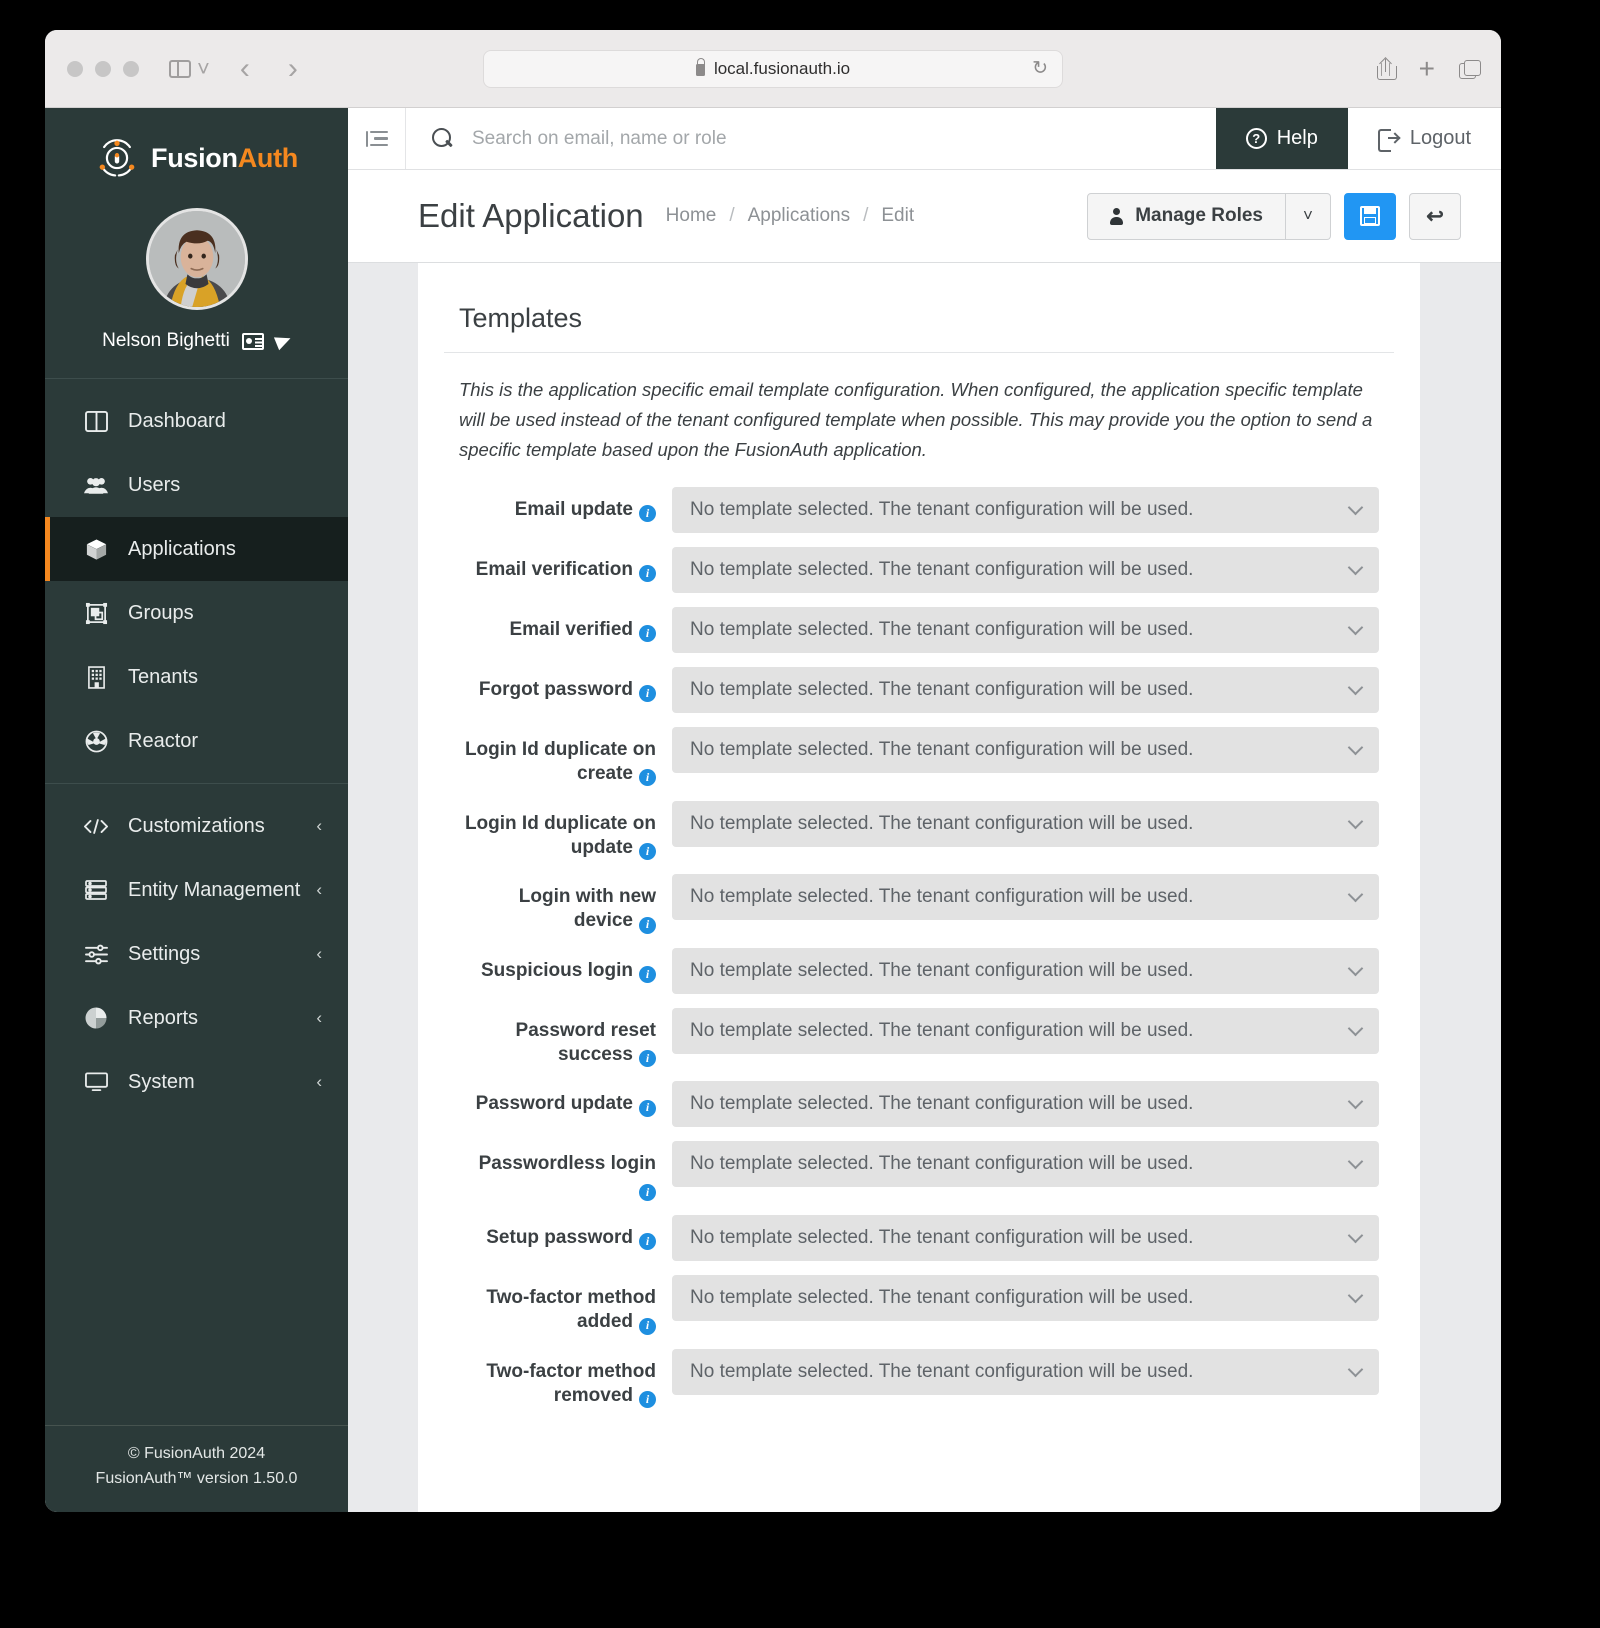  Describe the element at coordinates (131, 68) in the screenshot. I see `maximize-window-button` at that location.